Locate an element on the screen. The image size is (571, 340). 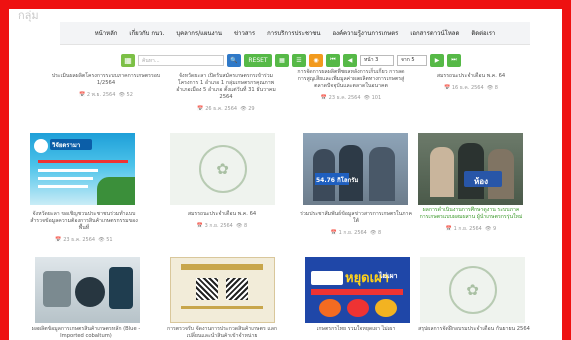
first-page-icon: ⏮ is located at coordinates (333, 60).